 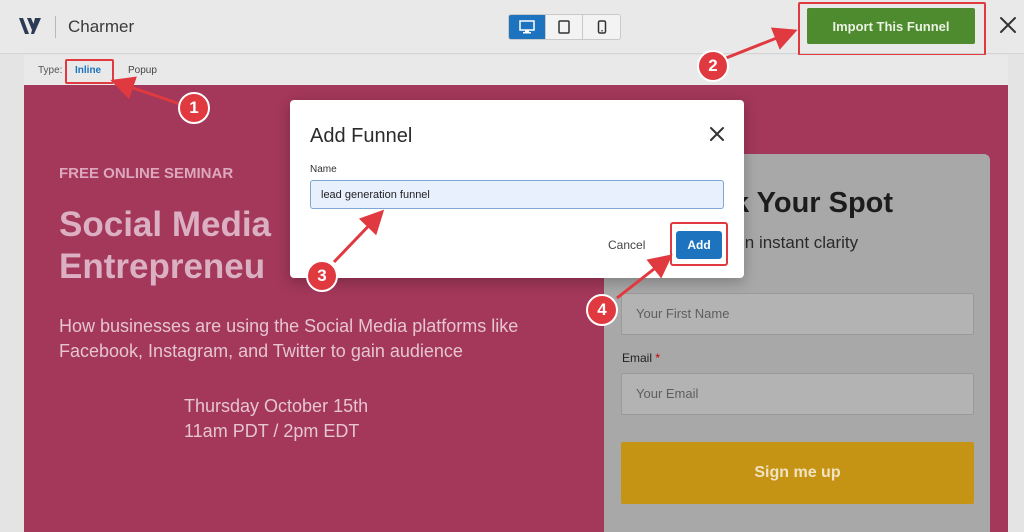 I want to click on desktop-view-button, so click(x=527, y=27).